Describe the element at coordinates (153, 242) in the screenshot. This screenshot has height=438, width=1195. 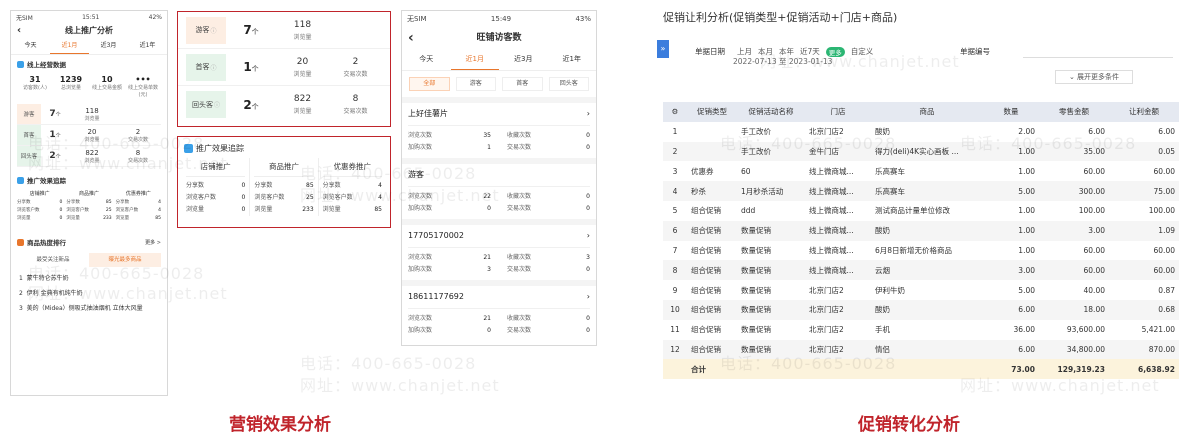
I see `more-link: 更多 >` at that location.